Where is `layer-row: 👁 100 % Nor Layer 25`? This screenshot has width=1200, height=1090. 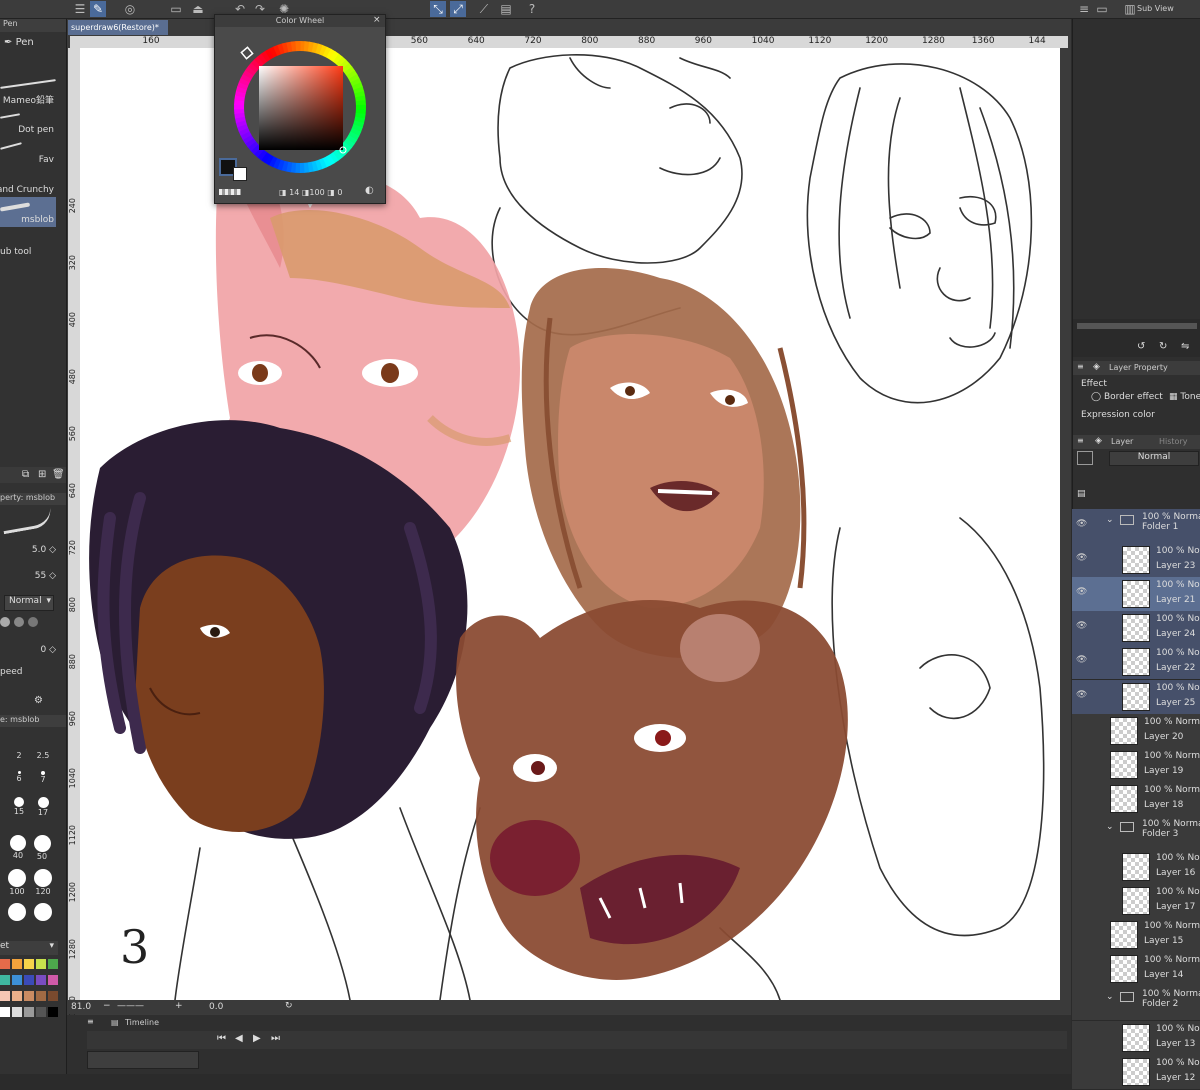 layer-row: 👁 100 % Nor Layer 25 is located at coordinates (1136, 697).